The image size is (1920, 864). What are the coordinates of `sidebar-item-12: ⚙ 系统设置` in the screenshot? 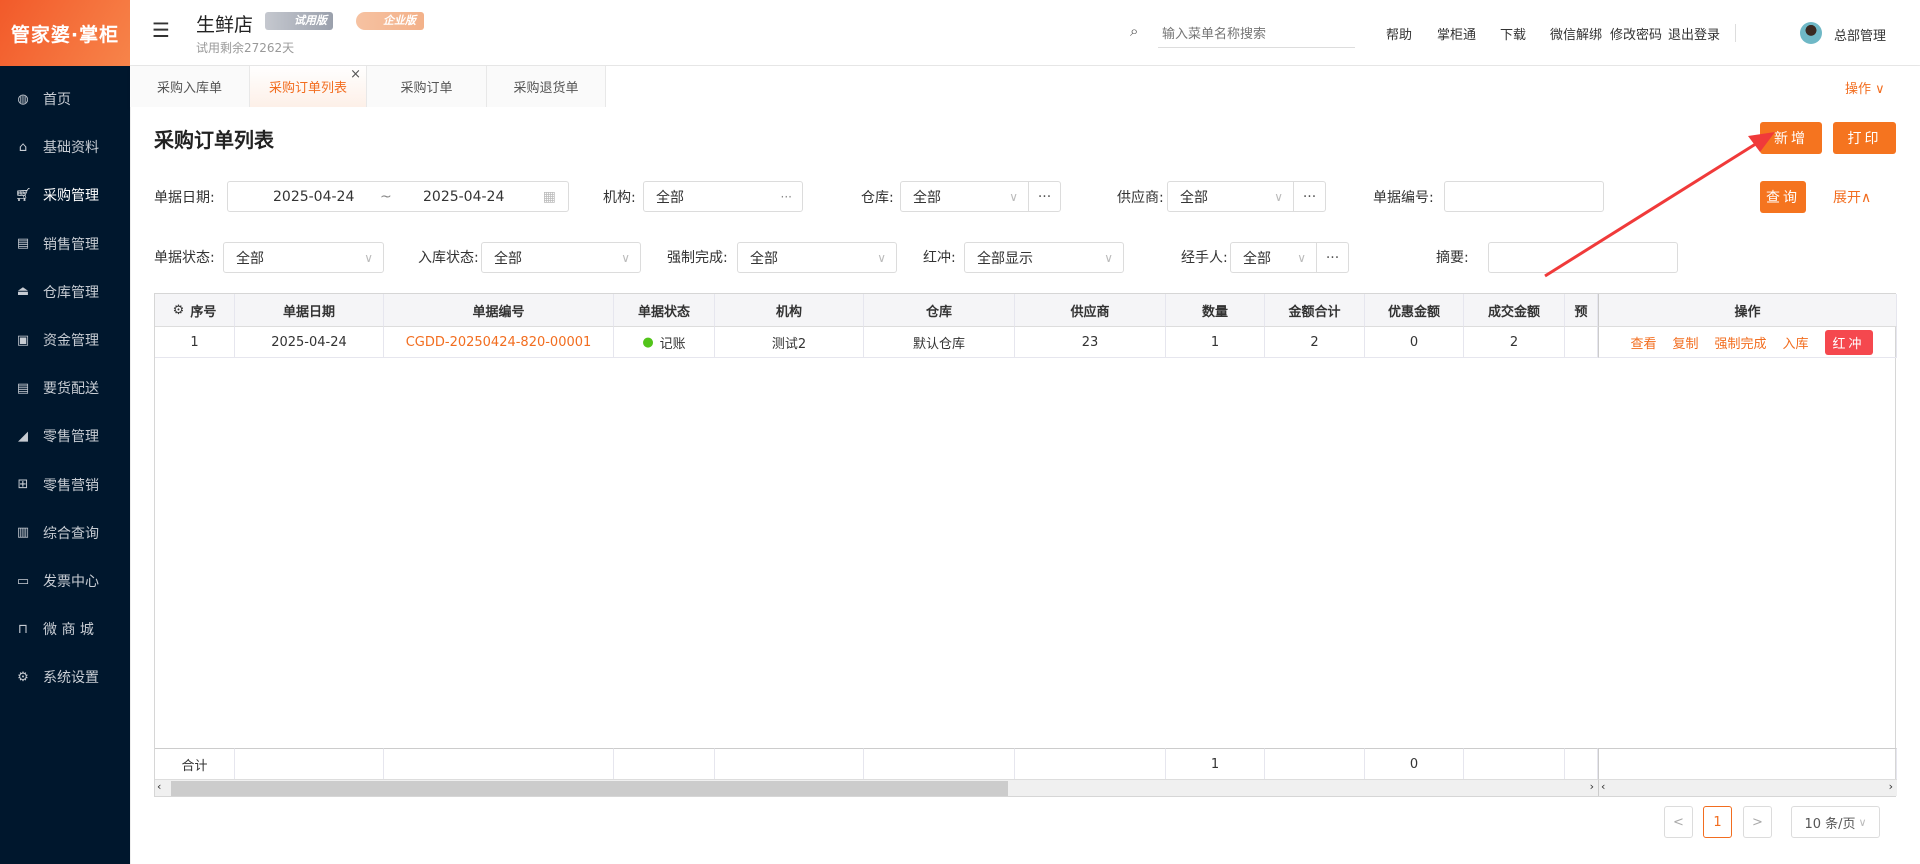 It's located at (65, 677).